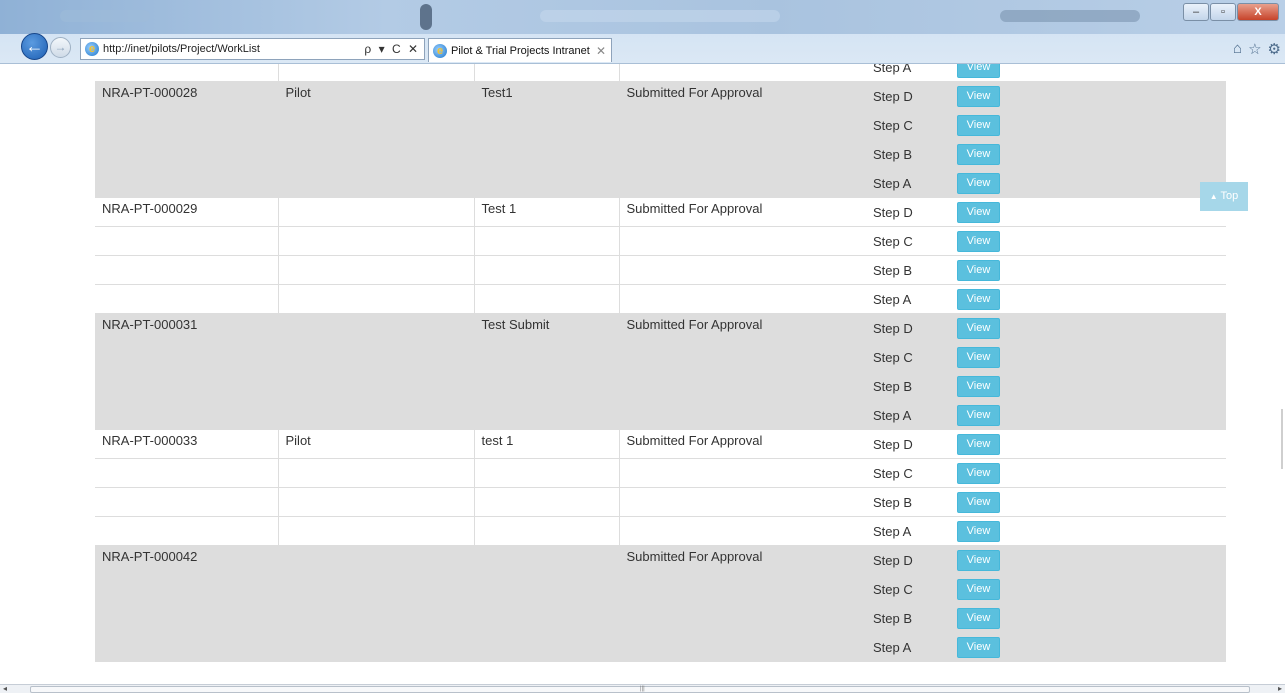 The image size is (1285, 693). What do you see at coordinates (1280, 688) in the screenshot?
I see `scroll-right-arrow-icon: ▸` at bounding box center [1280, 688].